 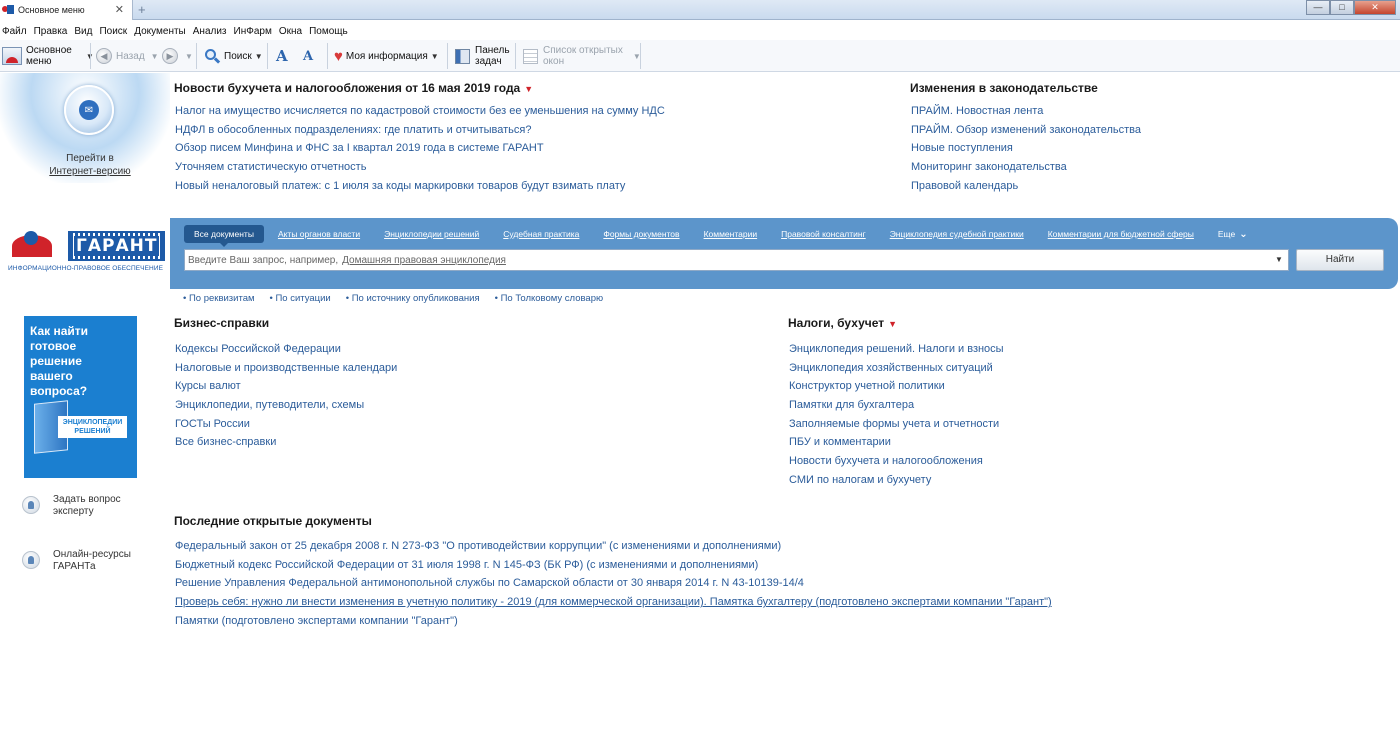 I want to click on list-item: Энциклопедия решений. Налоги и взносы, so click(x=896, y=349).